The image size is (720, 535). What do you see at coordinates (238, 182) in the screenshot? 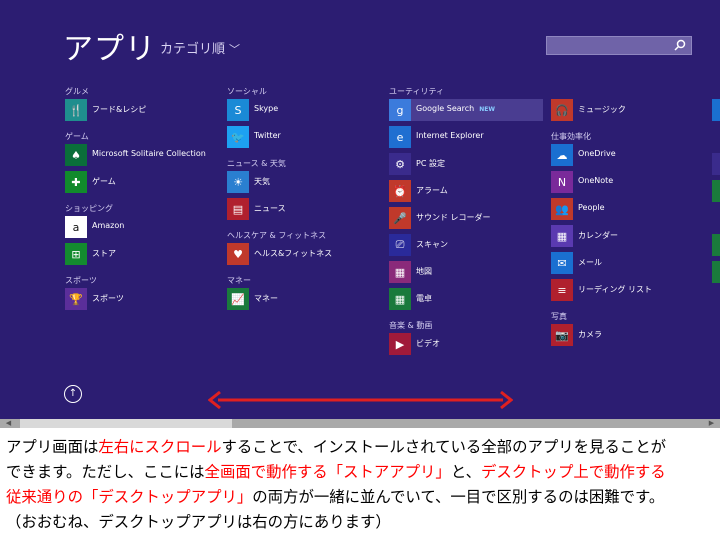
I see `weather-icon: ☀` at bounding box center [238, 182].